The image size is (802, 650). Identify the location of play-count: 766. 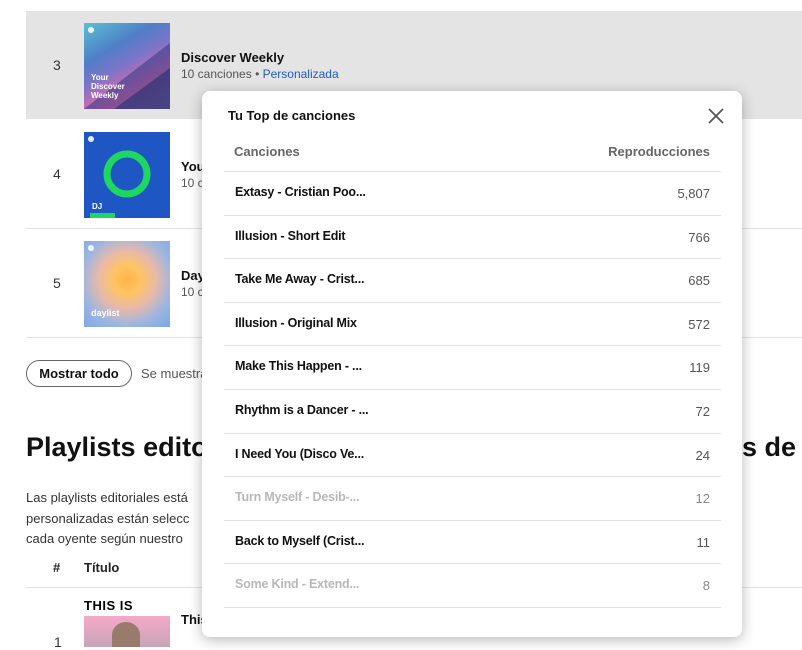
(699, 237).